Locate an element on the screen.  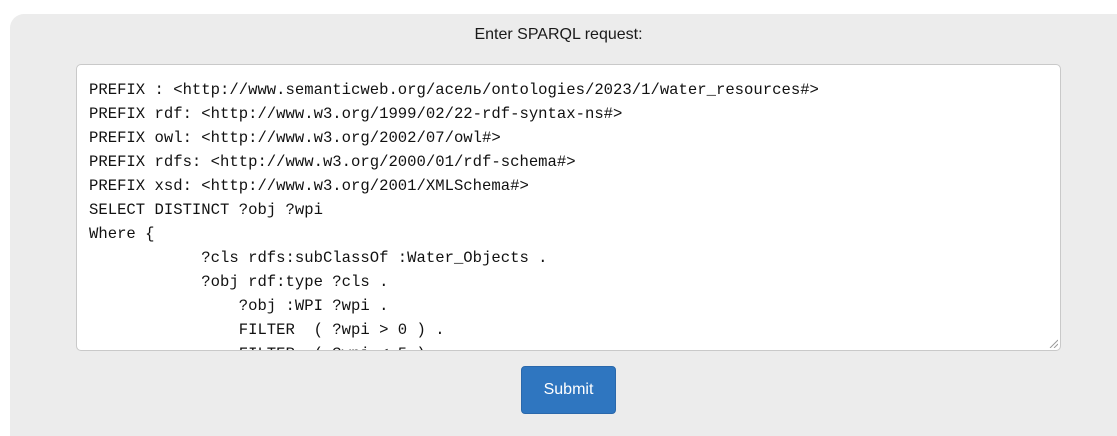
resize-handle-icon is located at coordinates (1053, 343).